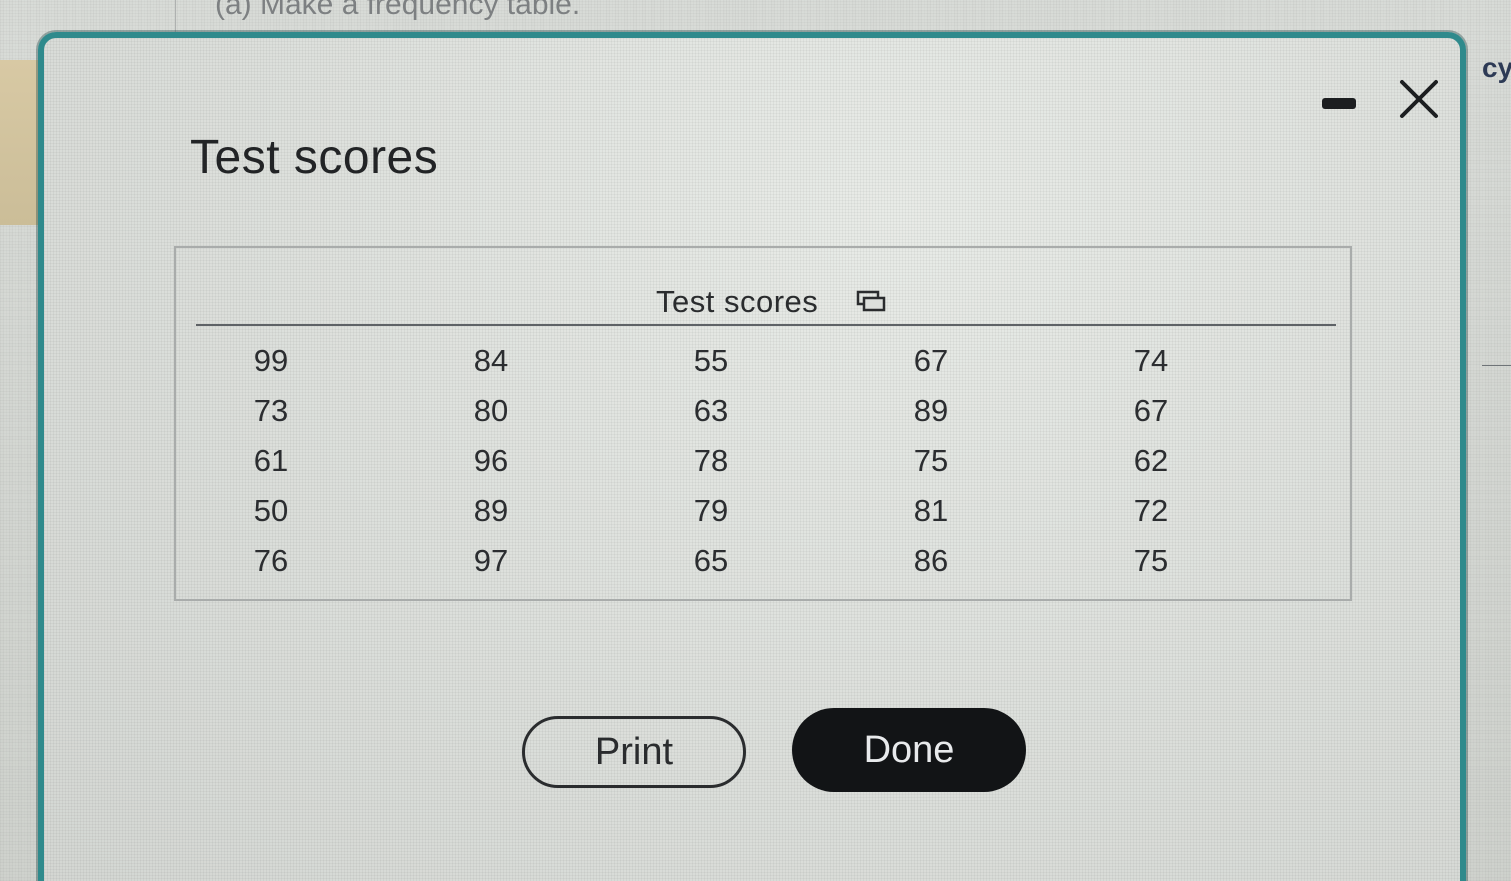 The image size is (1511, 881). Describe the element at coordinates (271, 410) in the screenshot. I see `table-cell: 73` at that location.